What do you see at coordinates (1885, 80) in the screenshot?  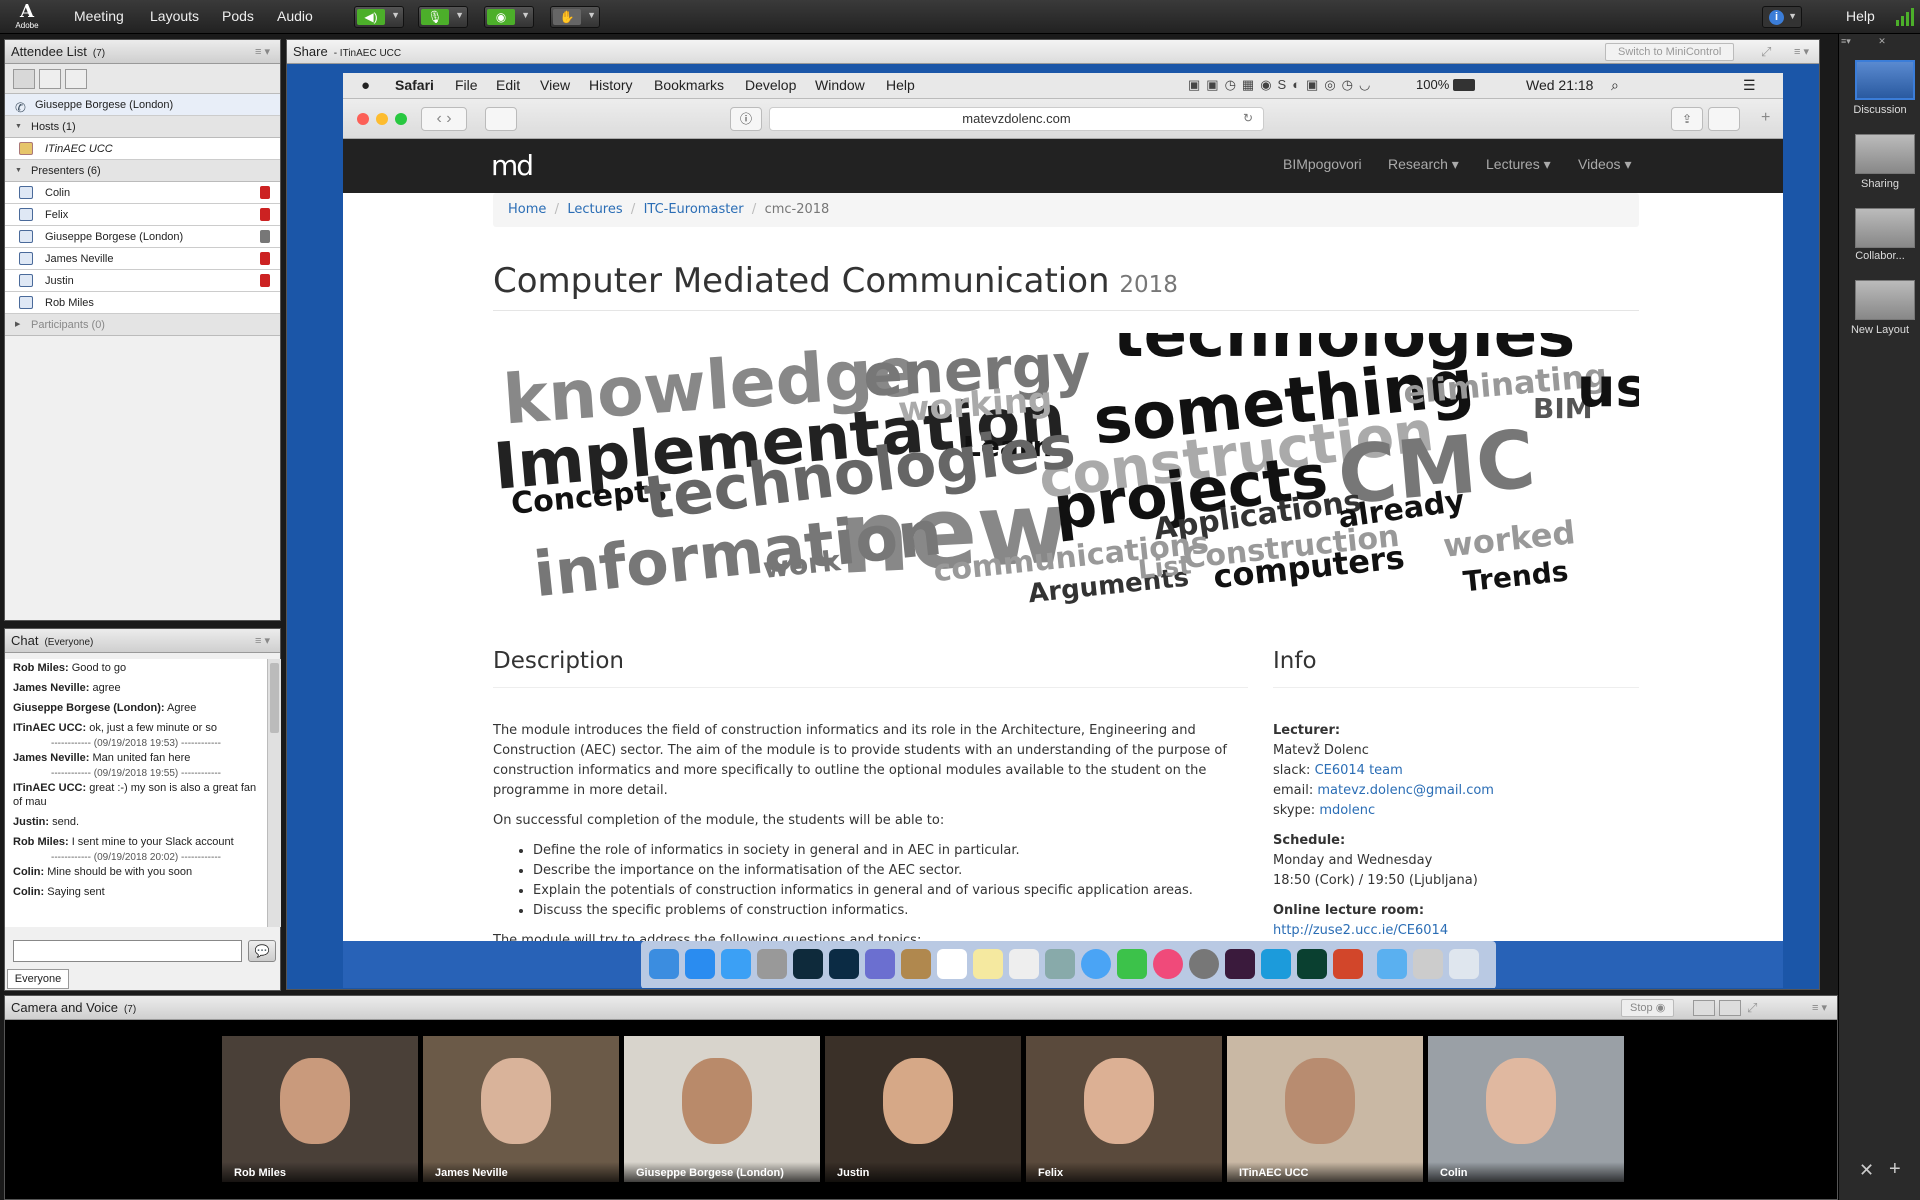 I see `layout-discussion-thumb` at bounding box center [1885, 80].